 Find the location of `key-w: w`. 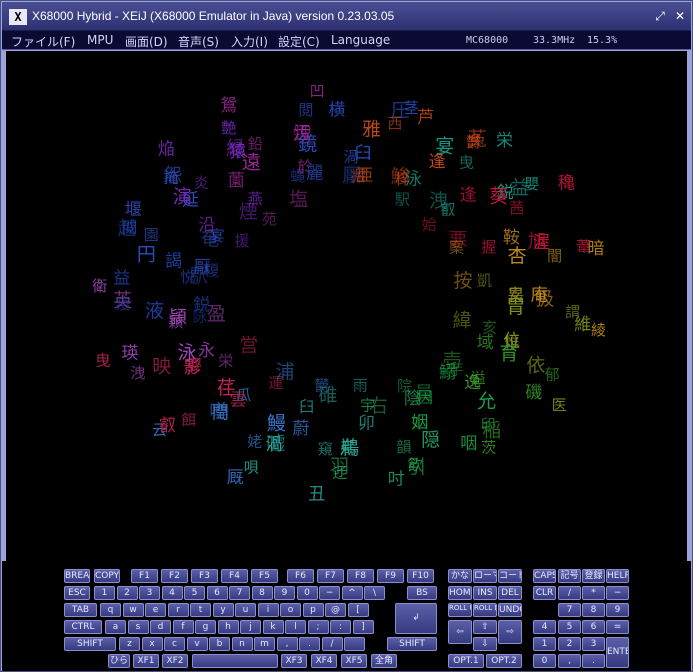

key-w: w is located at coordinates (133, 610).